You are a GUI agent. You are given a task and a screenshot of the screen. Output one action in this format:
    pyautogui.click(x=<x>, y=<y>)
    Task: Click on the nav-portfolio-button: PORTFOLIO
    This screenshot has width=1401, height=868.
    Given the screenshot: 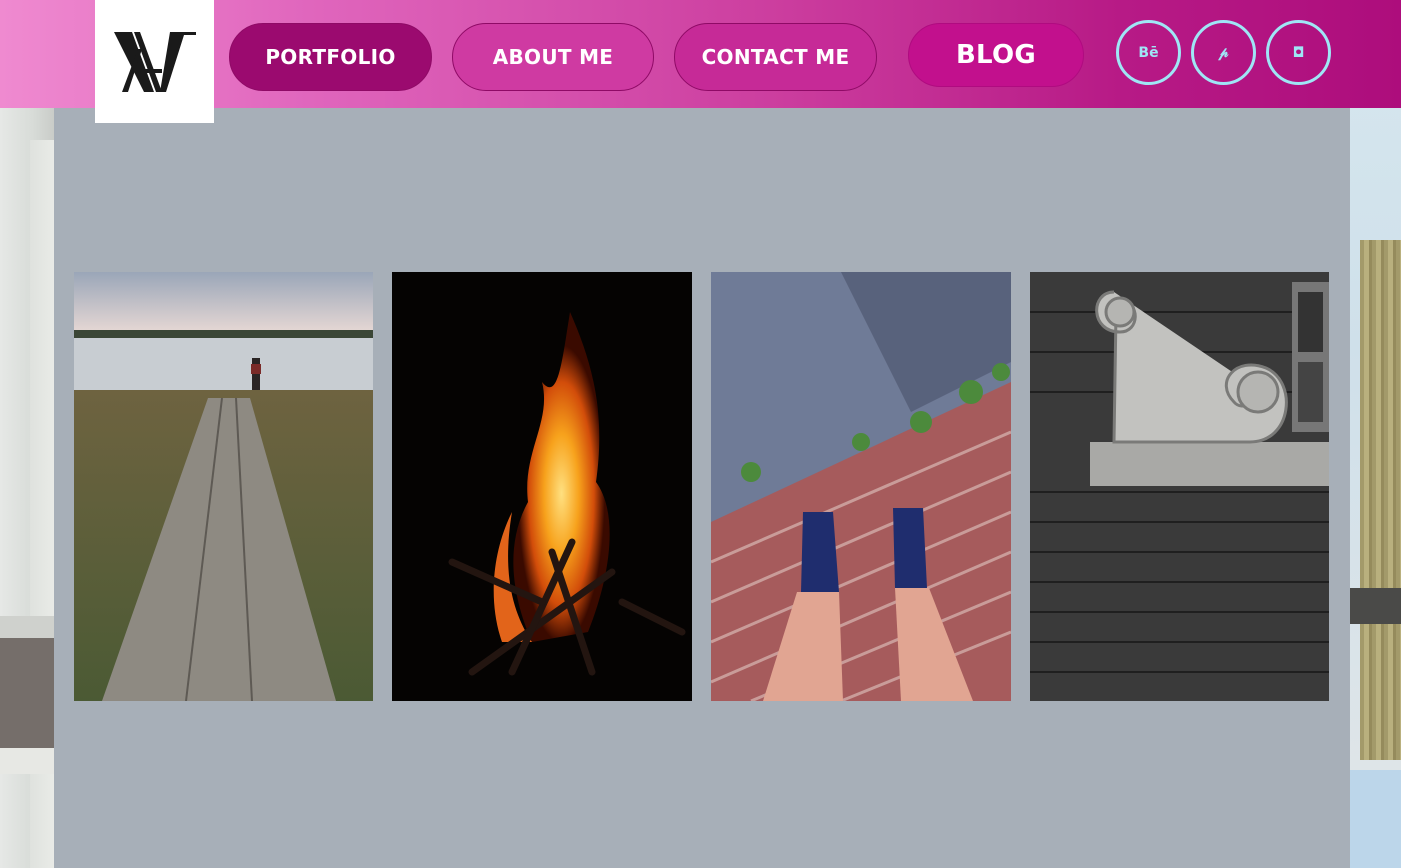 What is the action you would take?
    pyautogui.click(x=330, y=57)
    